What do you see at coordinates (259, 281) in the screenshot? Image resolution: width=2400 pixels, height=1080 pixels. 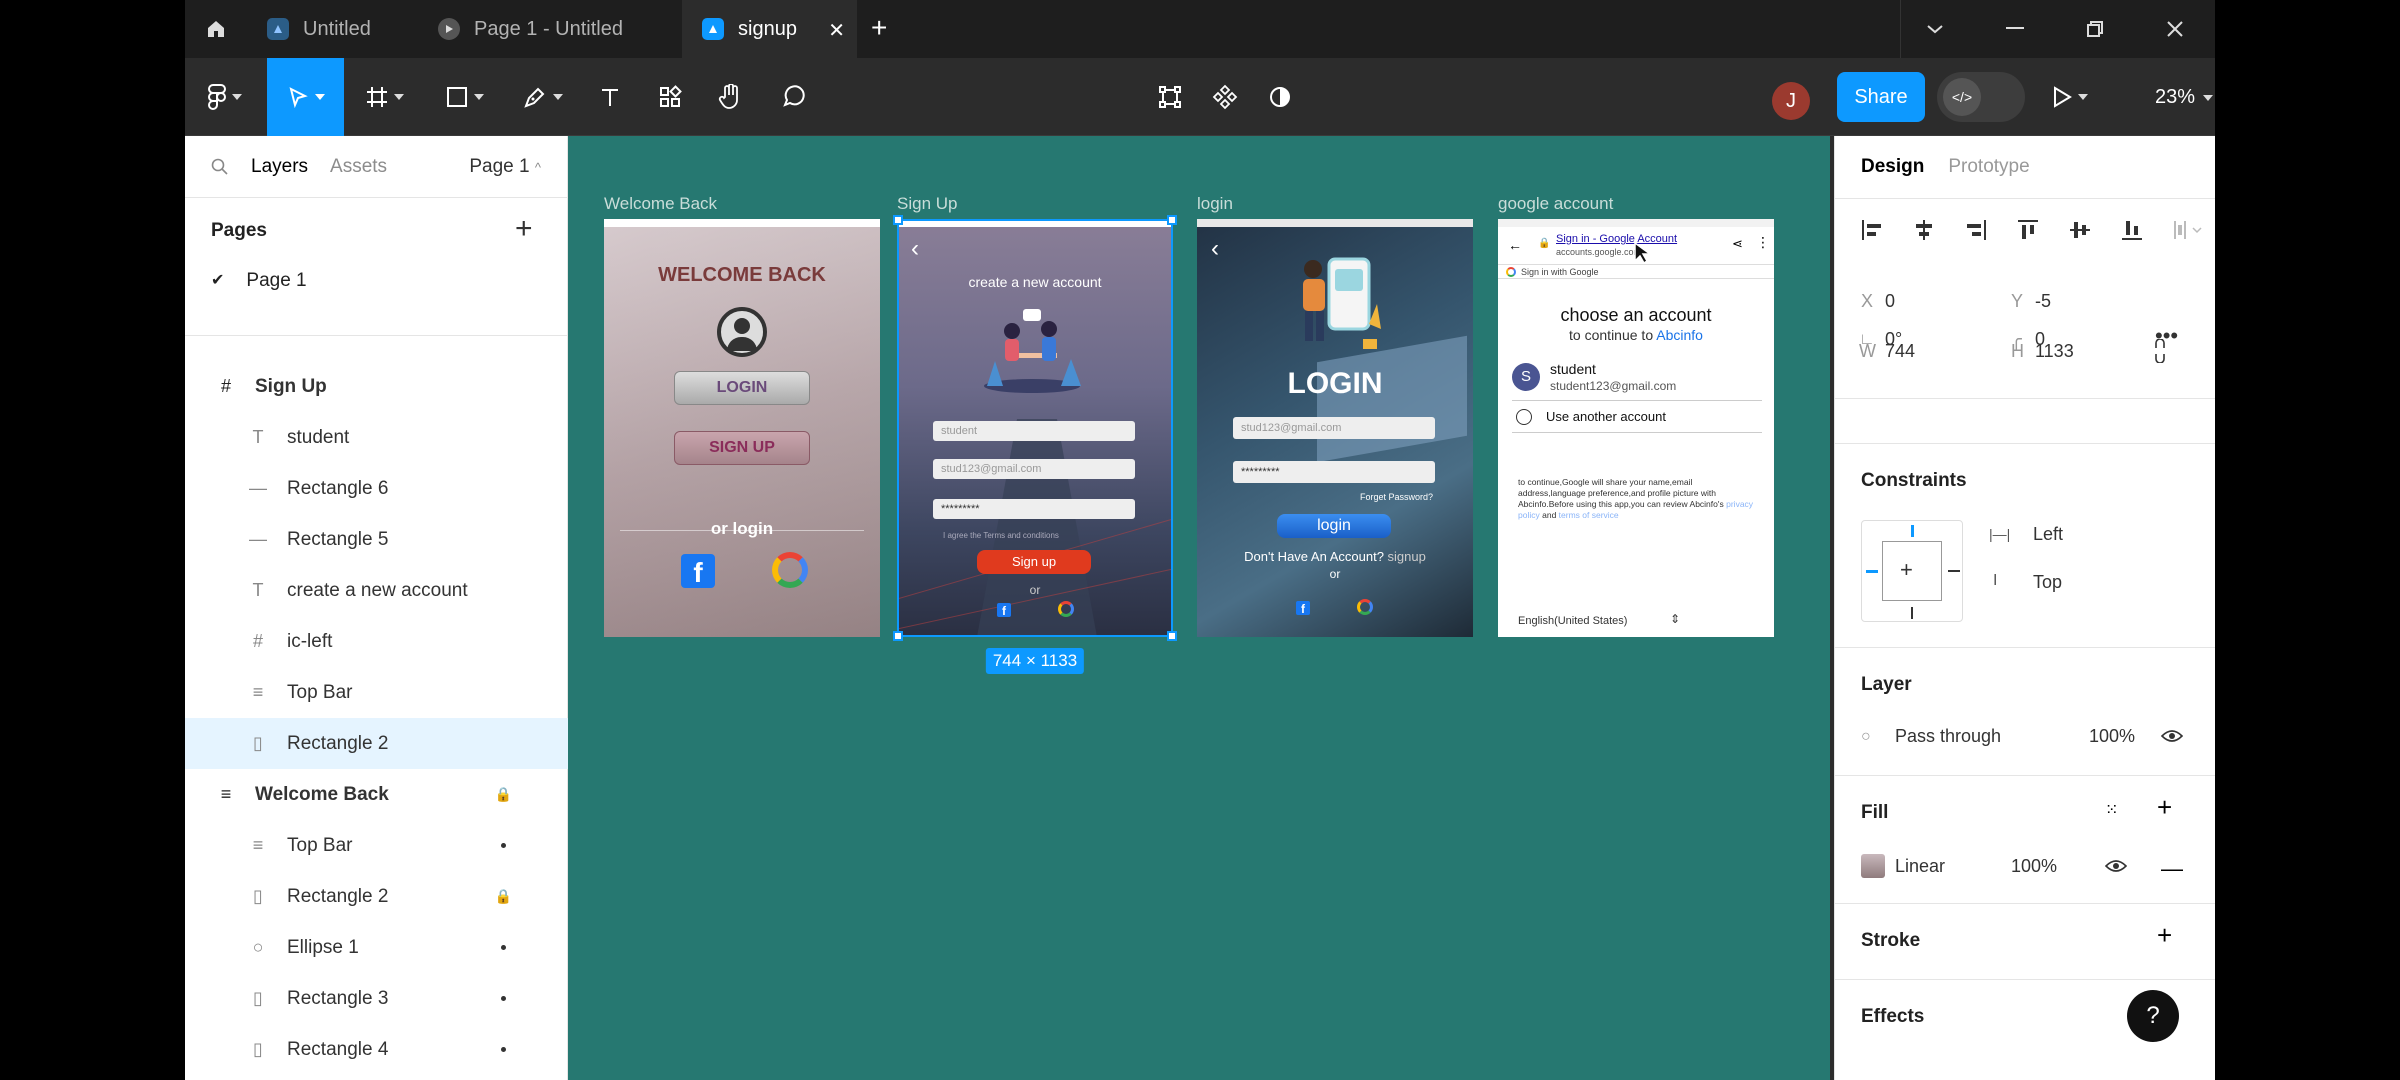 I see `page-item-page1: ✔ Page 1` at bounding box center [259, 281].